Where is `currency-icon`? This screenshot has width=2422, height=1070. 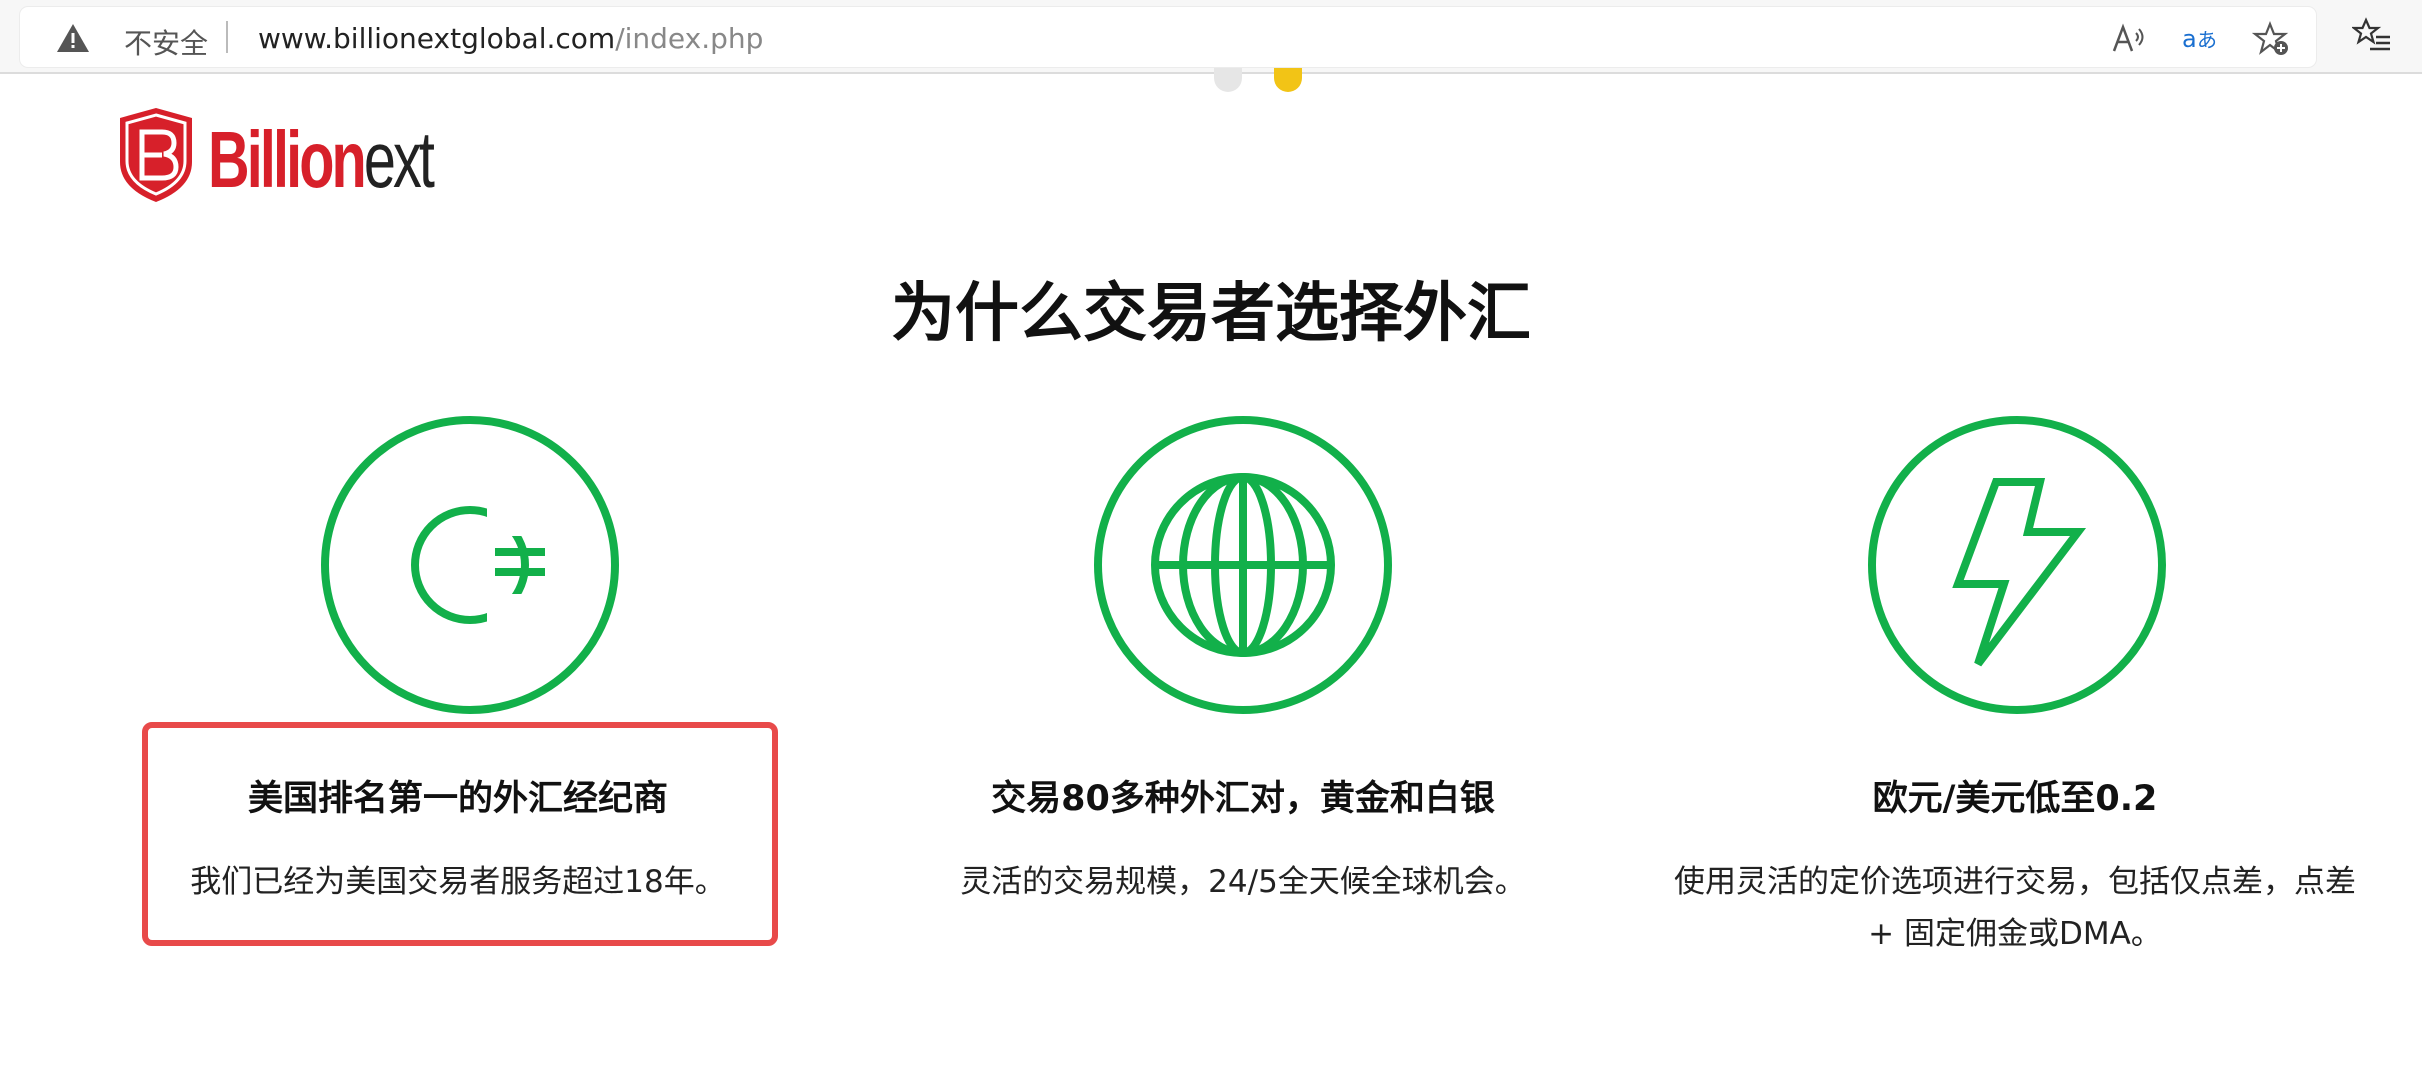 currency-icon is located at coordinates (470, 565).